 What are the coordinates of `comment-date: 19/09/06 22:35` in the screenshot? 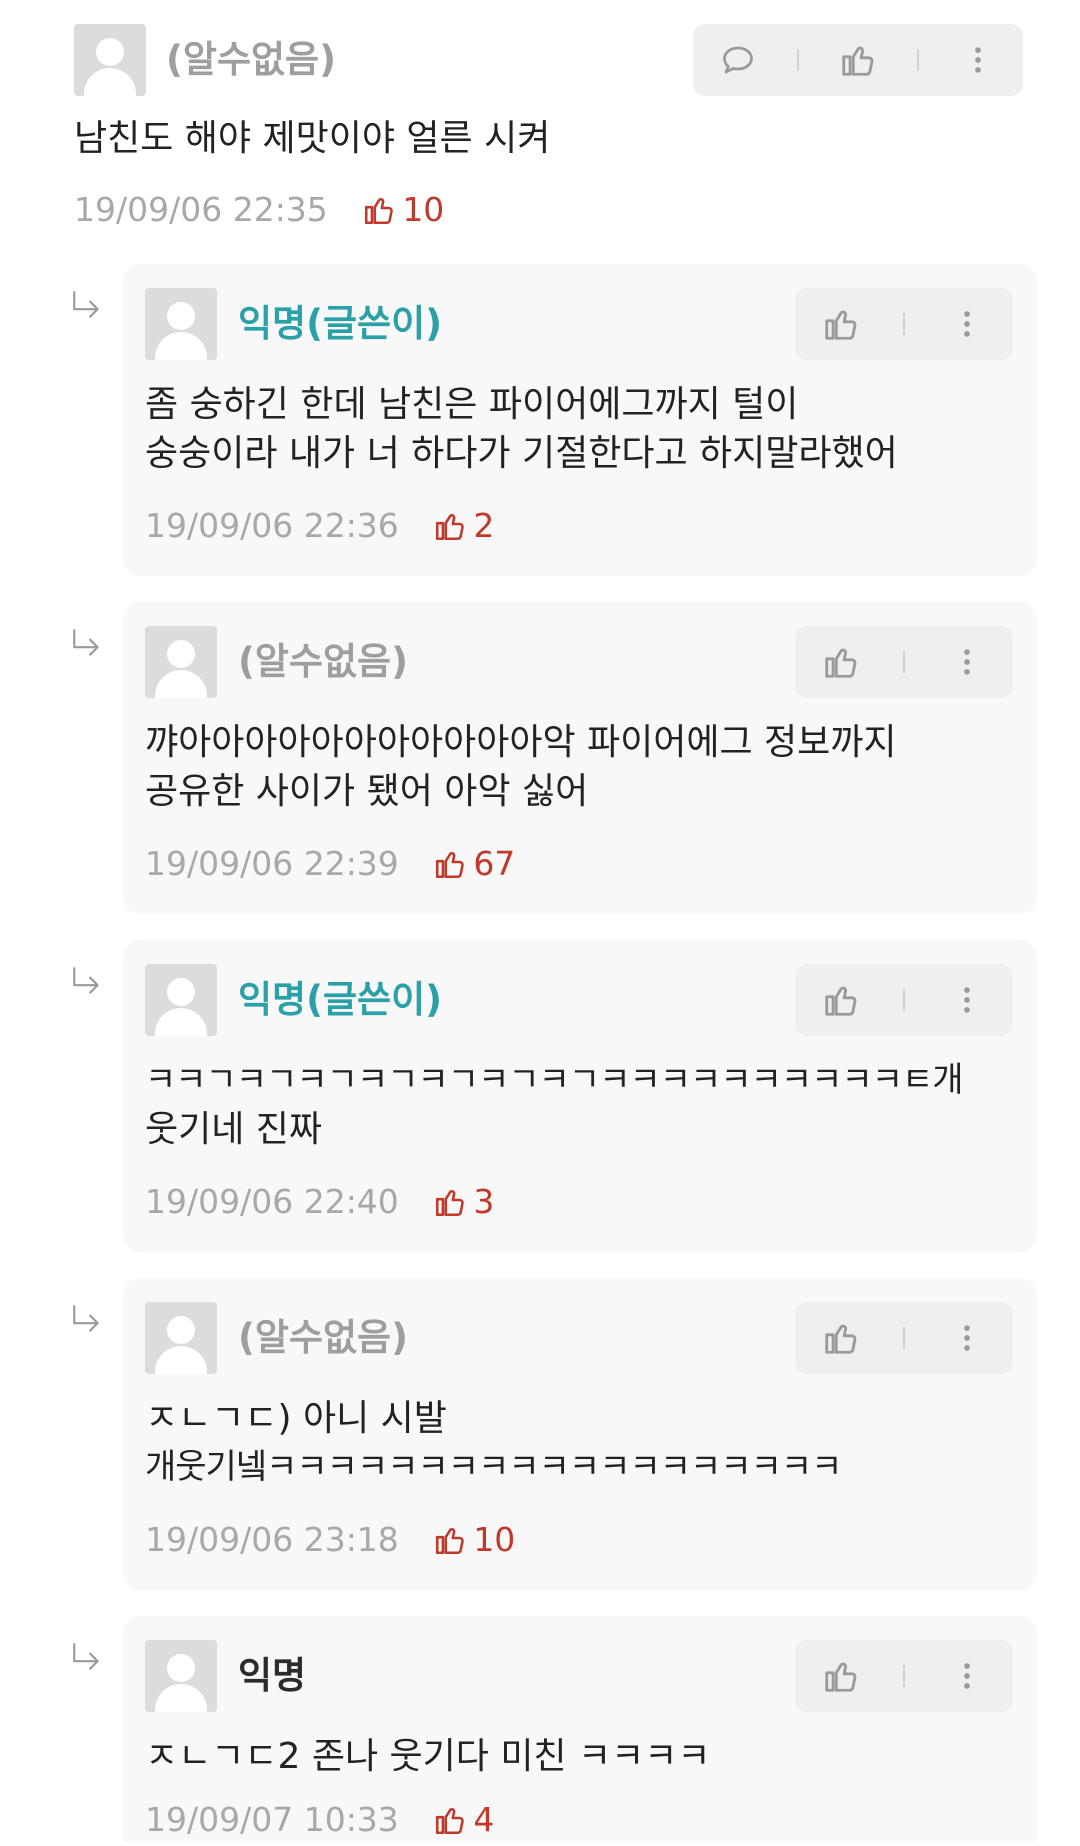 It's located at (201, 209).